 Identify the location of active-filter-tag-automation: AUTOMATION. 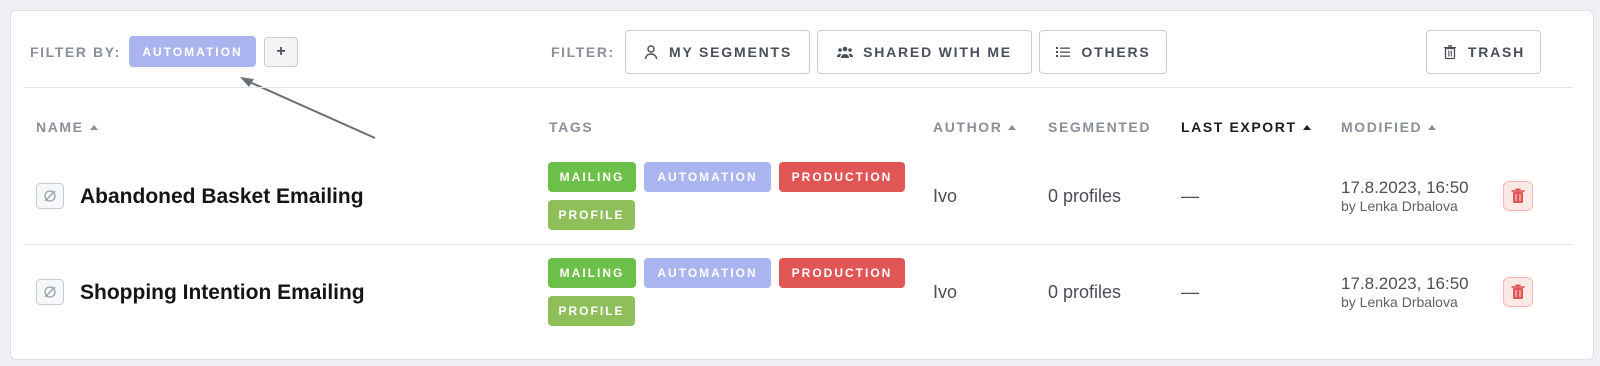
(192, 51).